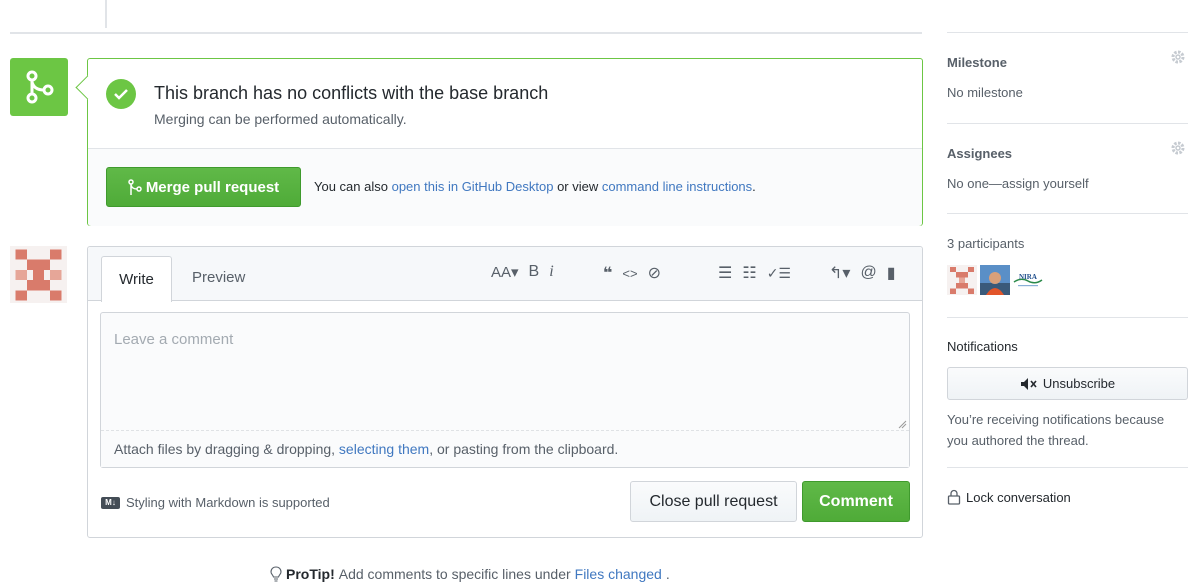 This screenshot has width=1197, height=585. I want to click on check-icon, so click(121, 94).